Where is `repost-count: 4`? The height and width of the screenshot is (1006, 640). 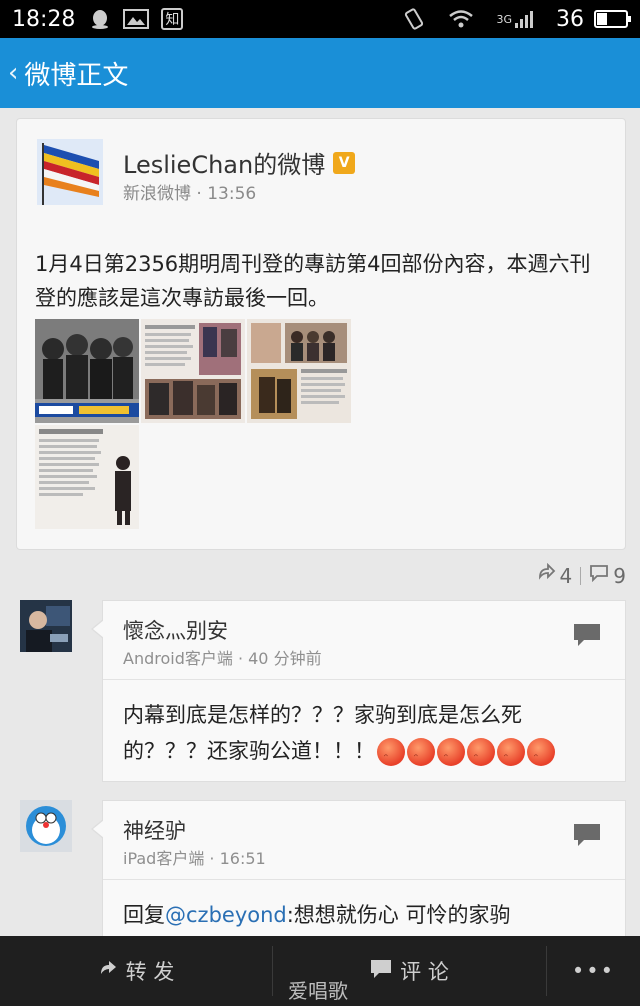 repost-count: 4 is located at coordinates (566, 576).